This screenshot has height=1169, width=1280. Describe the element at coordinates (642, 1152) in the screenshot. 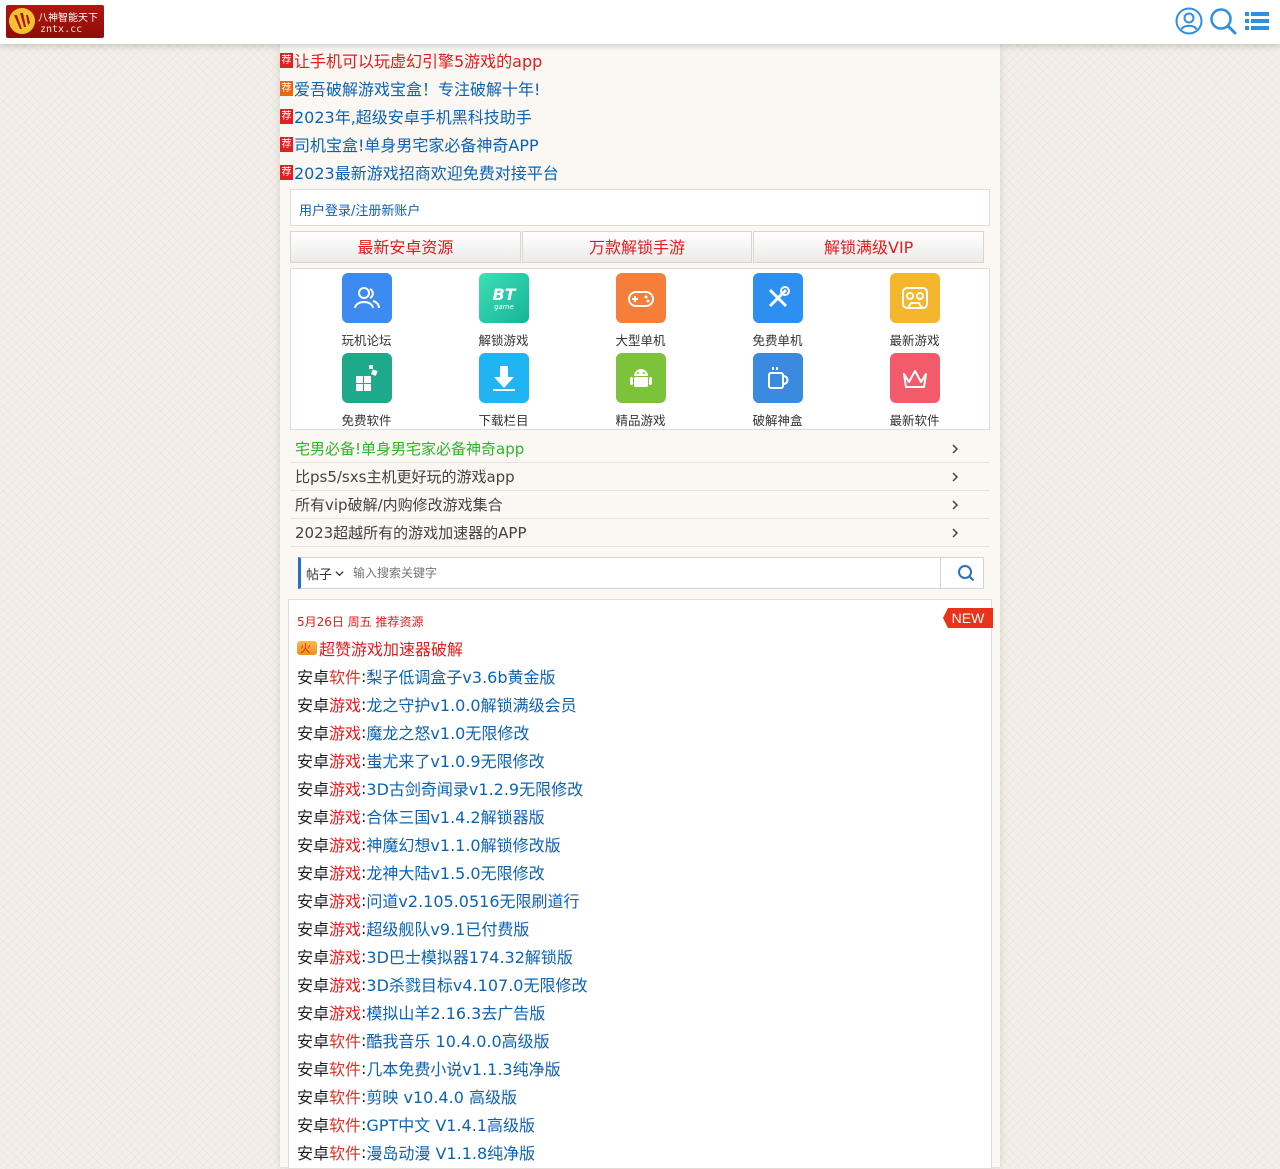

I see `news-item: 安卓 软件: 漫岛动漫 V1.1.8纯净版` at that location.